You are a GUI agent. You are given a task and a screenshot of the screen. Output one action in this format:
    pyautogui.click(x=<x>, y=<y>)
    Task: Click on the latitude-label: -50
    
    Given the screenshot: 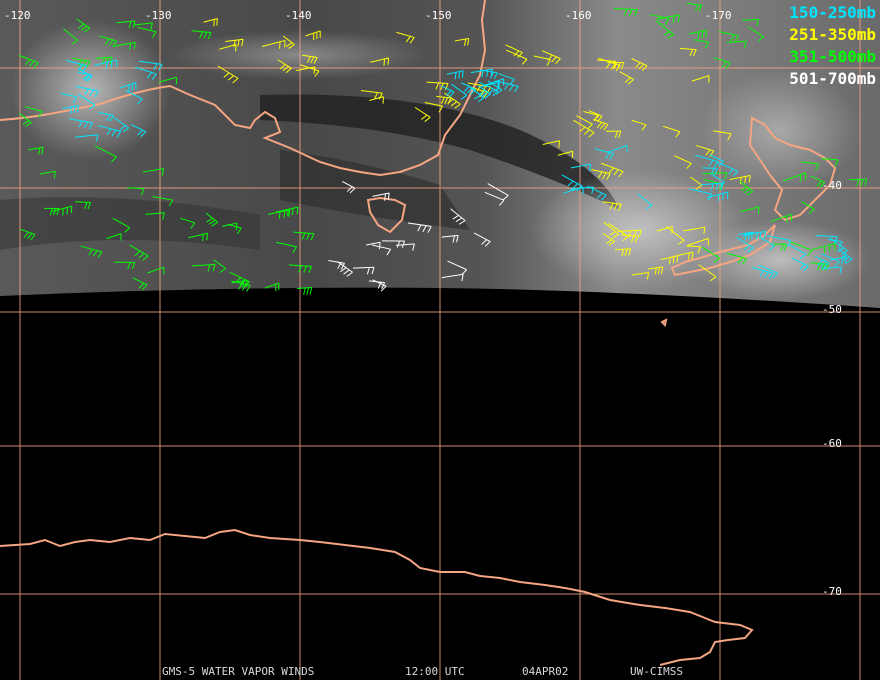 What is the action you would take?
    pyautogui.click(x=832, y=309)
    